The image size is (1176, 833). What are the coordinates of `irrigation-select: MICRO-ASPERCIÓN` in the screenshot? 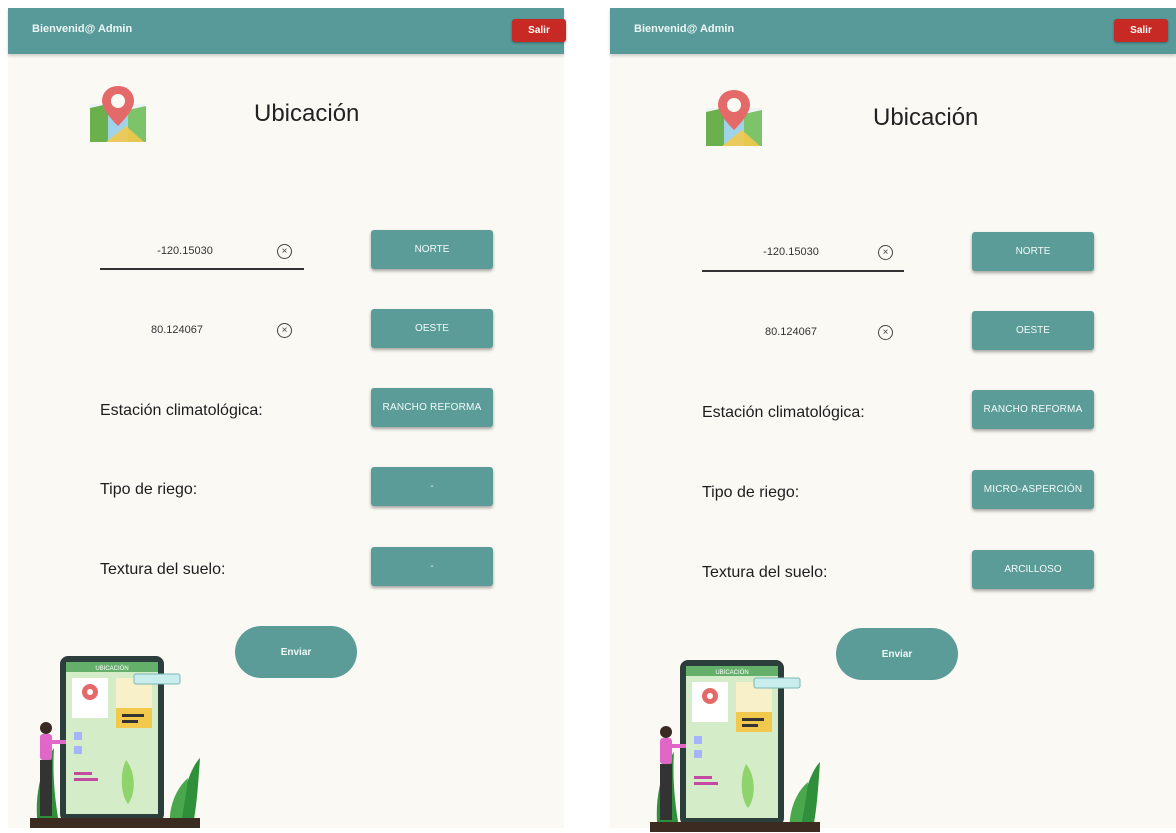 It's located at (1033, 489).